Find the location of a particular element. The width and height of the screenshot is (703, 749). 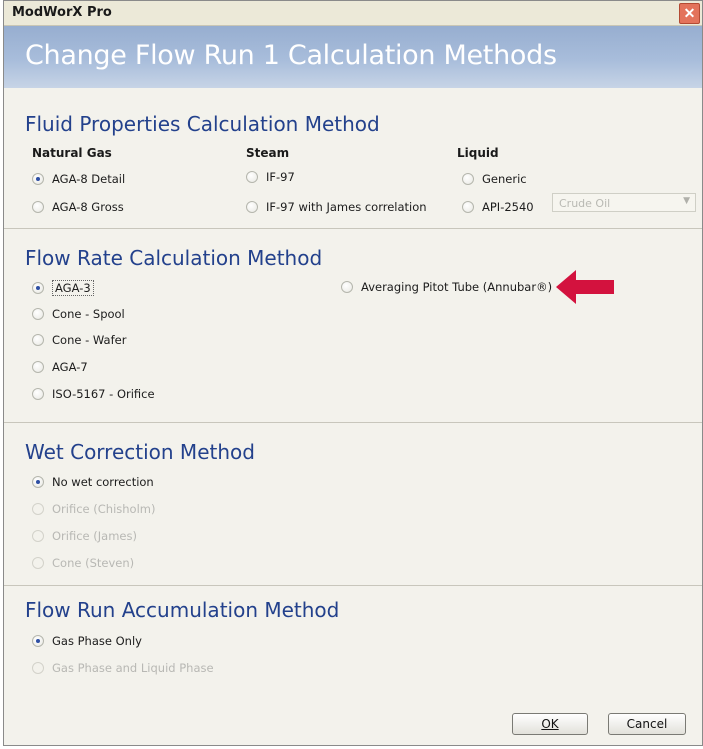

radio-aga3: AGA-3 is located at coordinates (63, 288).